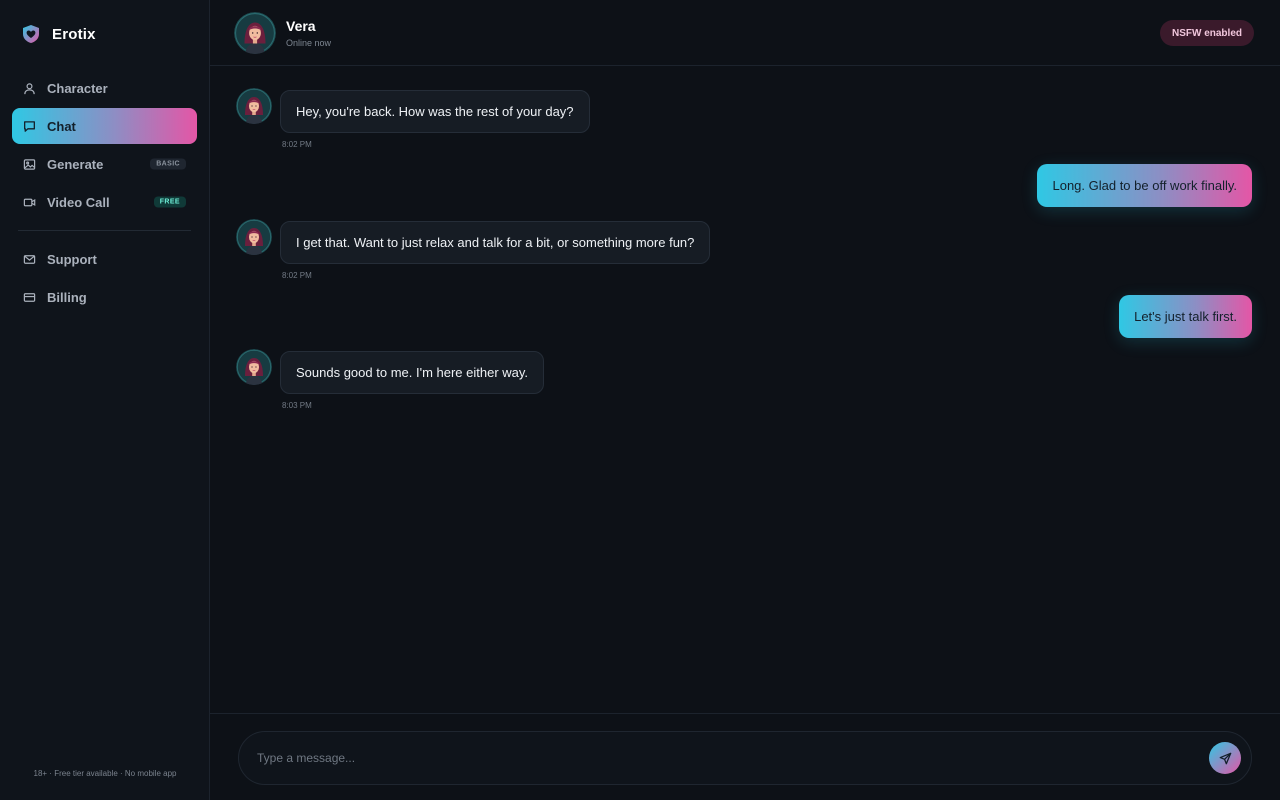 The width and height of the screenshot is (1280, 800). What do you see at coordinates (29, 126) in the screenshot?
I see `chat-icon` at bounding box center [29, 126].